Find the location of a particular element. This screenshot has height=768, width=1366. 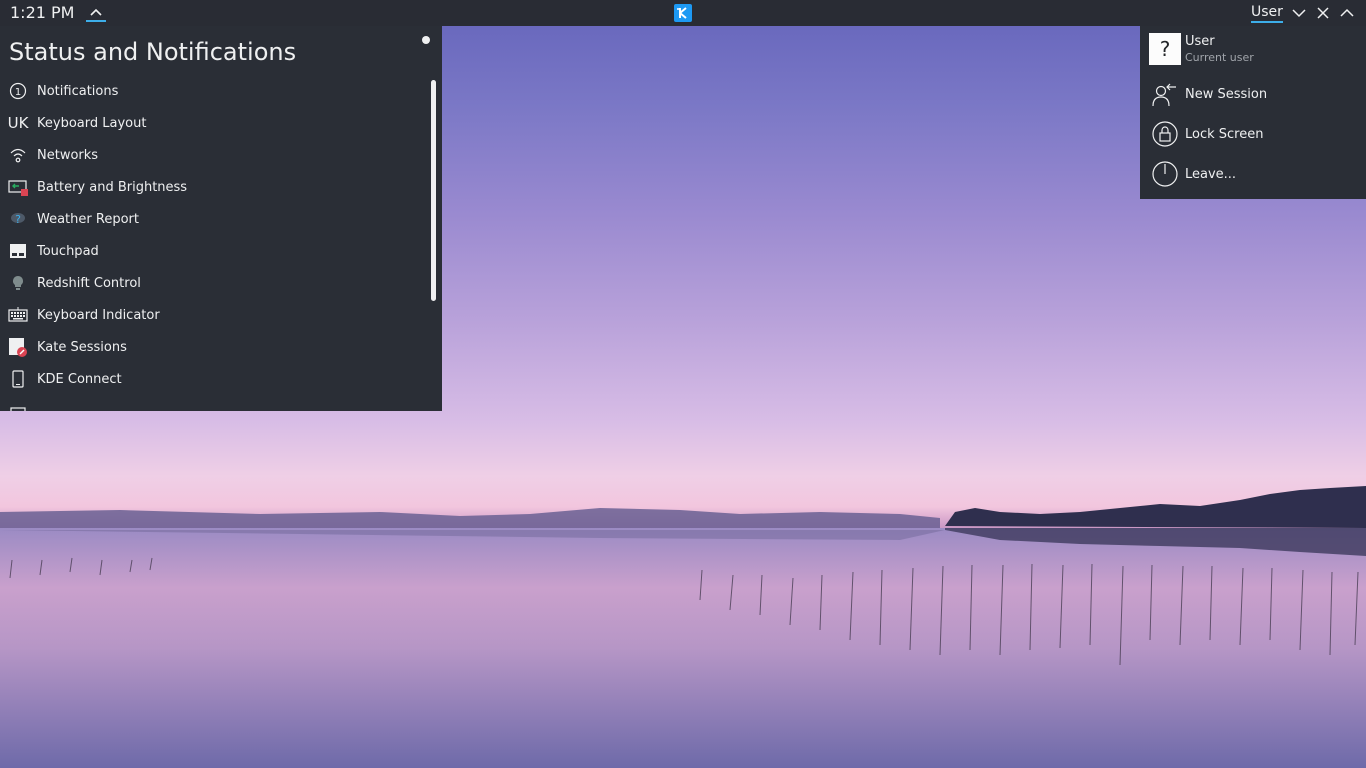

new-session-button: New Session is located at coordinates (1253, 94).